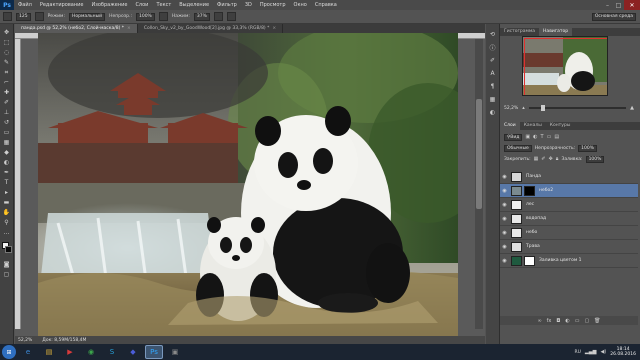  Describe the element at coordinates (560, 260) in the screenshot. I see `layer-name: Заливка цветом 1` at that location.